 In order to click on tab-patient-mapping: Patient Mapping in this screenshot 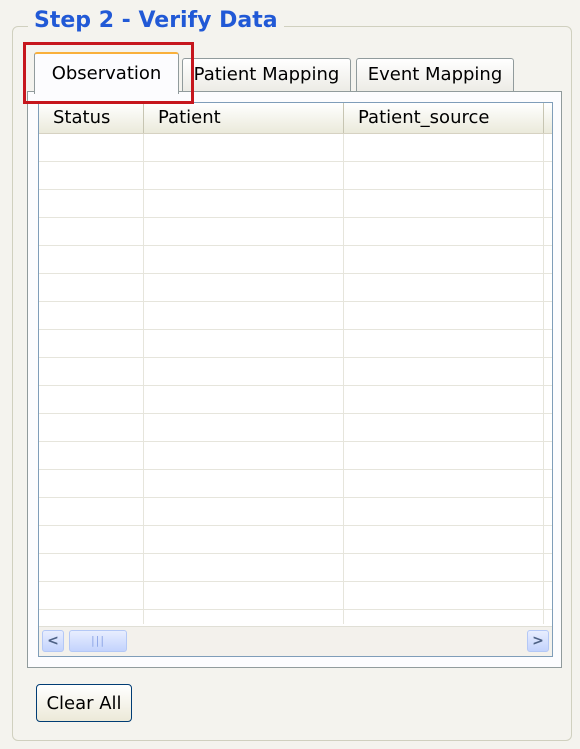, I will do `click(266, 75)`.